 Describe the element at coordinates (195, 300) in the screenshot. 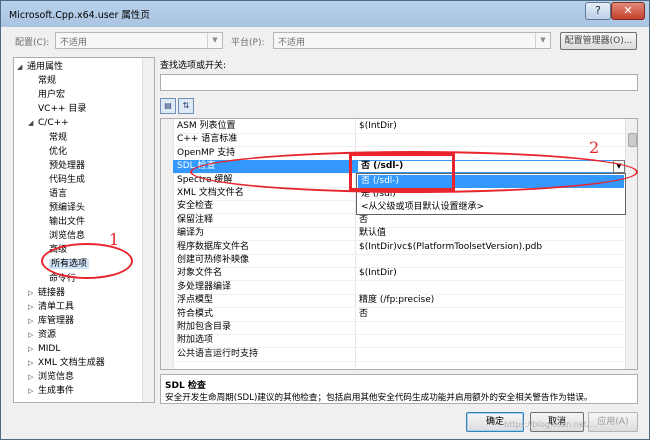

I see `property-name: 浮点模型` at that location.